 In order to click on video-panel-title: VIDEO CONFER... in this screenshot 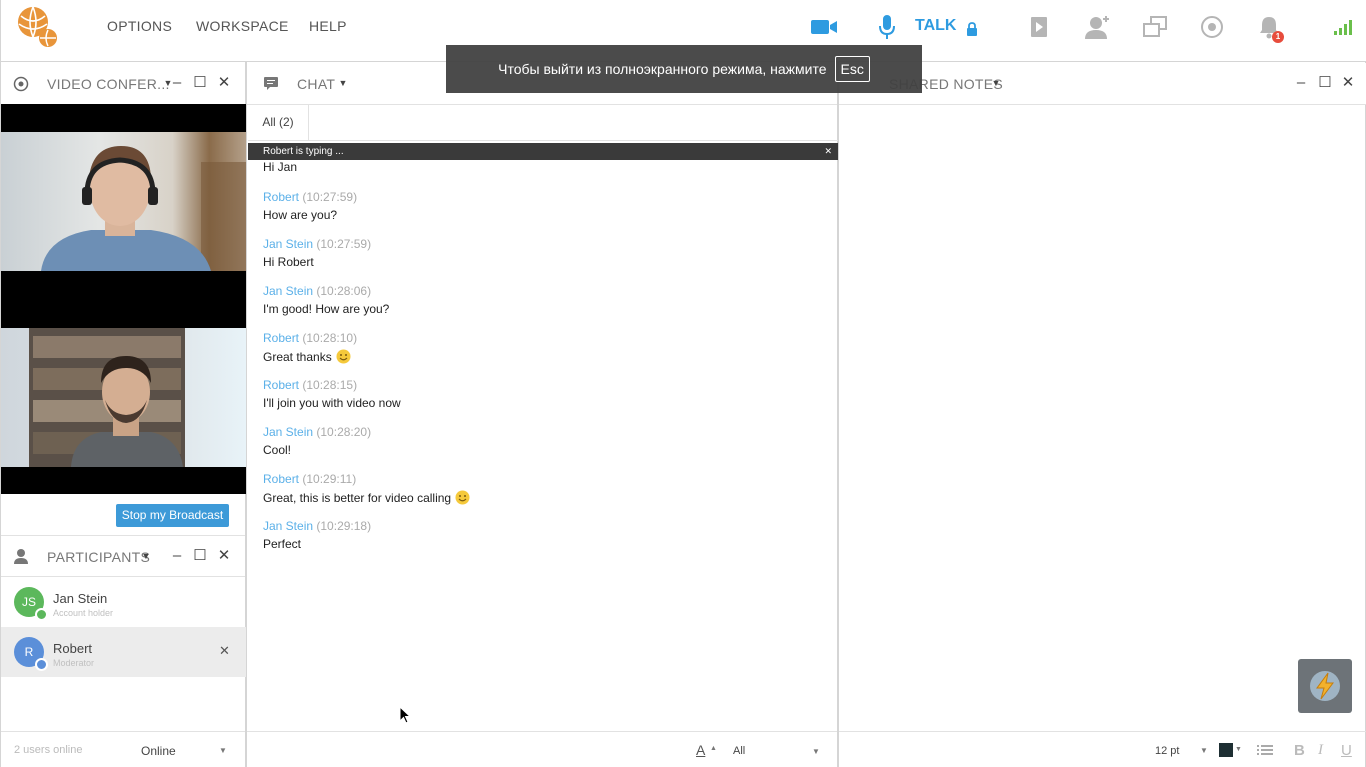, I will do `click(108, 84)`.